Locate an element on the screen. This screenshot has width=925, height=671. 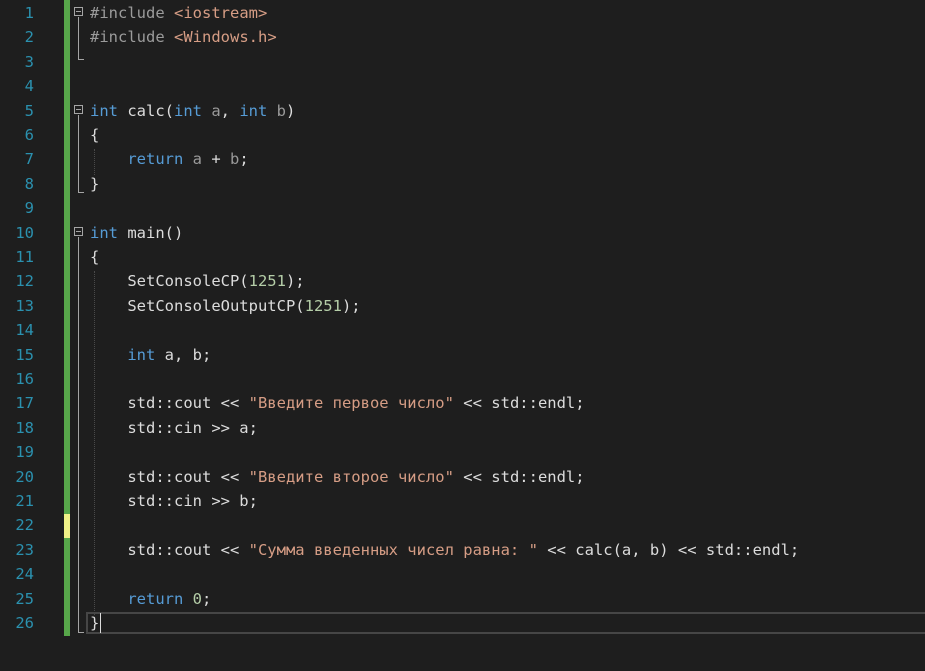
line-number: 18 is located at coordinates (24, 427).